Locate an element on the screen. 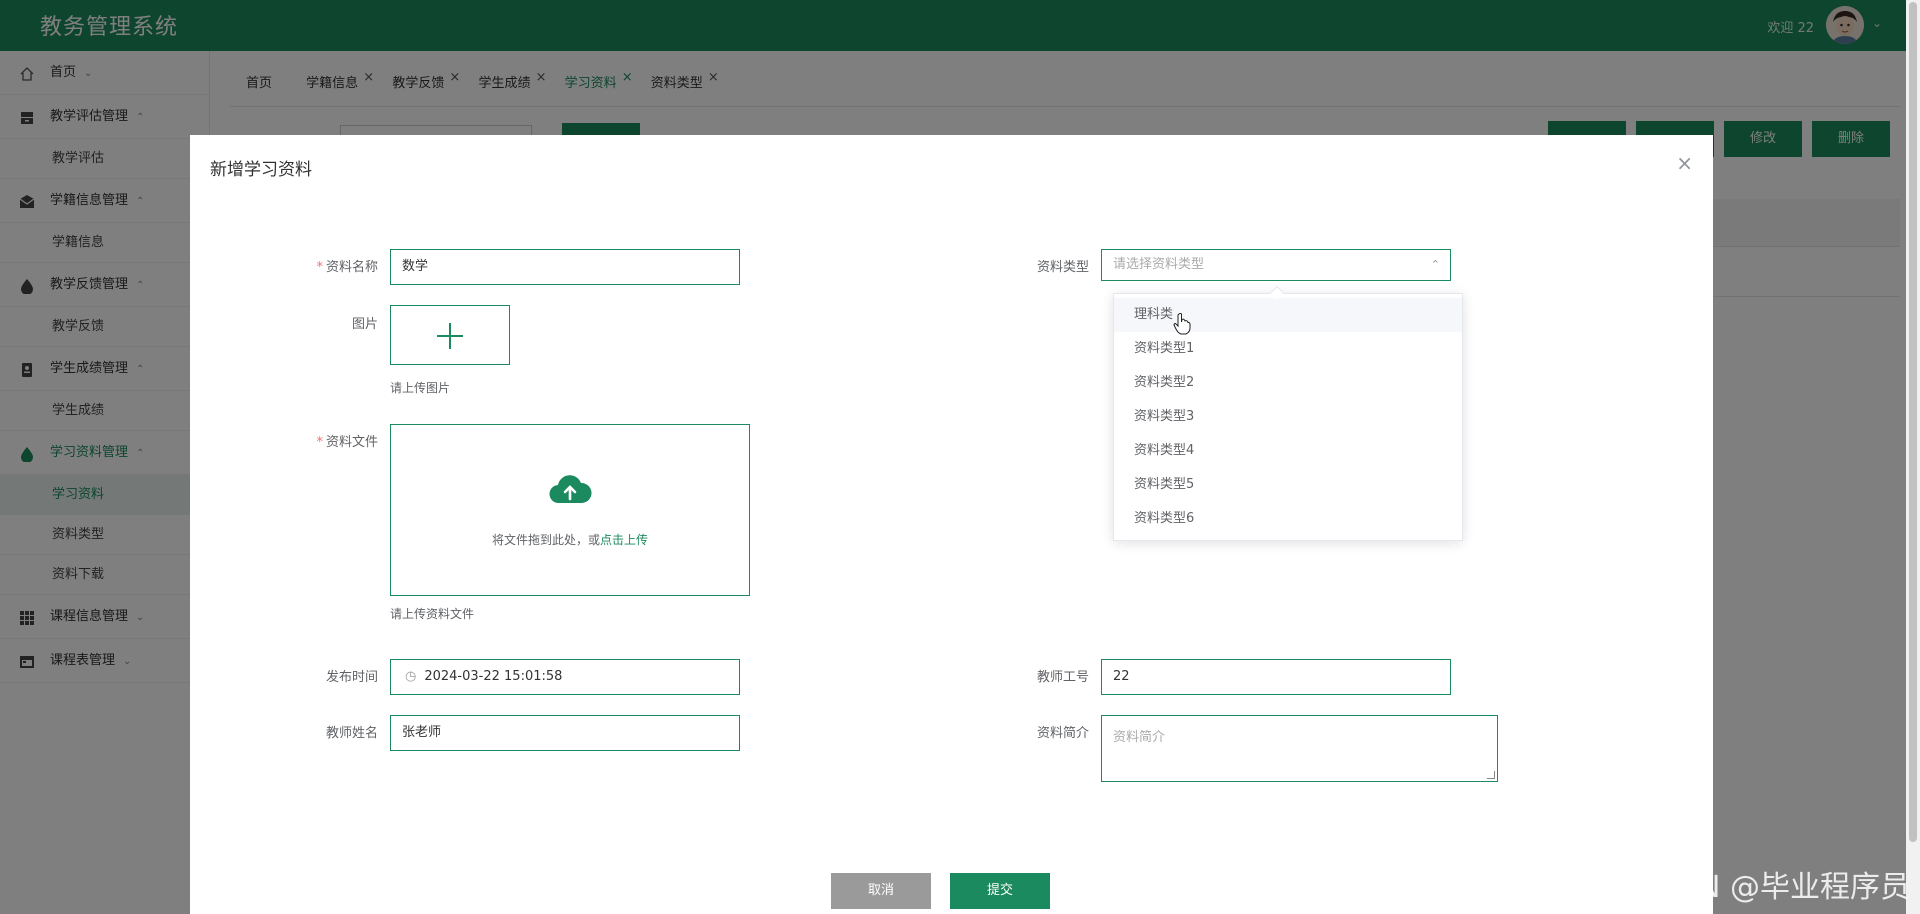 The width and height of the screenshot is (1920, 914). publish-time-picker: ◷ 2024-03-22 15:01:58 is located at coordinates (565, 677).